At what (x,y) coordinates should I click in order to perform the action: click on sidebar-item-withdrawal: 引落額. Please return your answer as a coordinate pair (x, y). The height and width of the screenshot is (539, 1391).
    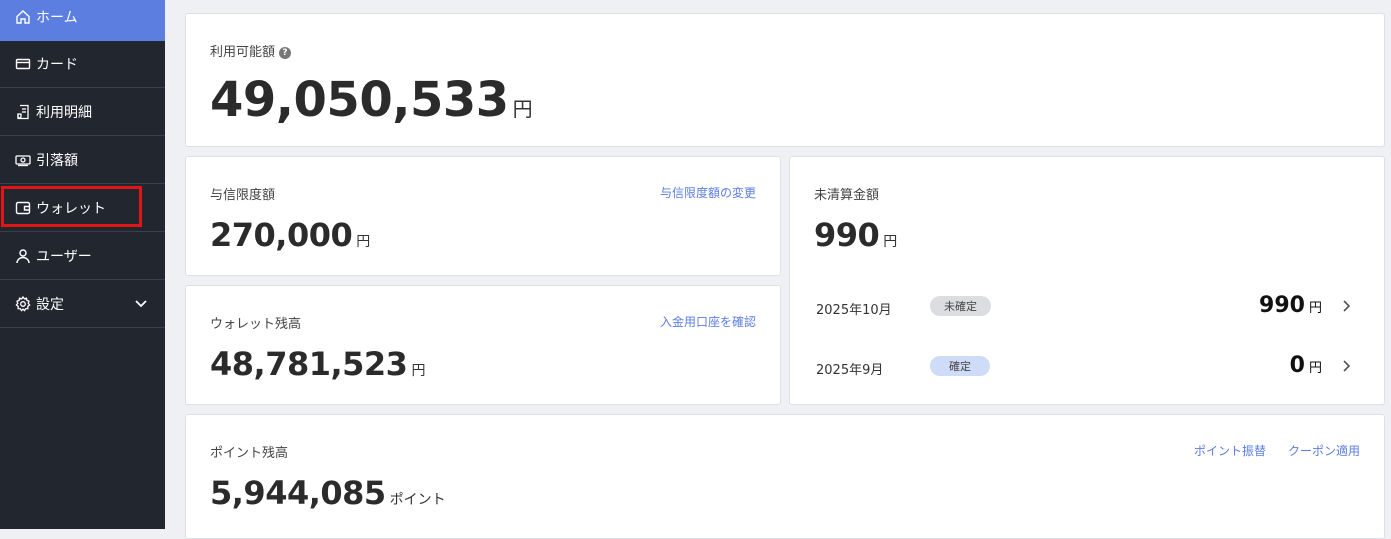
    Looking at the image, I should click on (82, 160).